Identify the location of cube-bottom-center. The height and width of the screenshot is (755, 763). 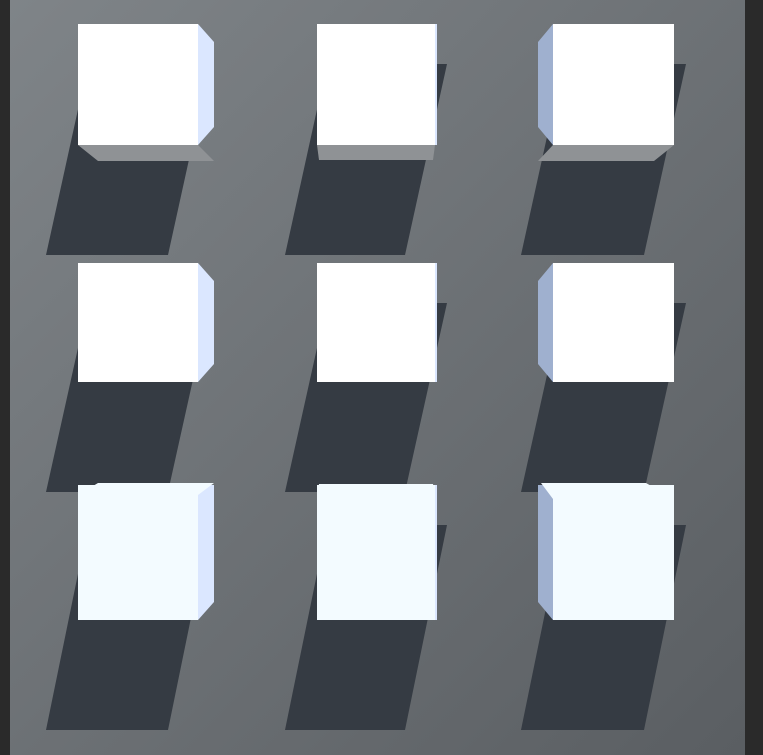
(377, 552).